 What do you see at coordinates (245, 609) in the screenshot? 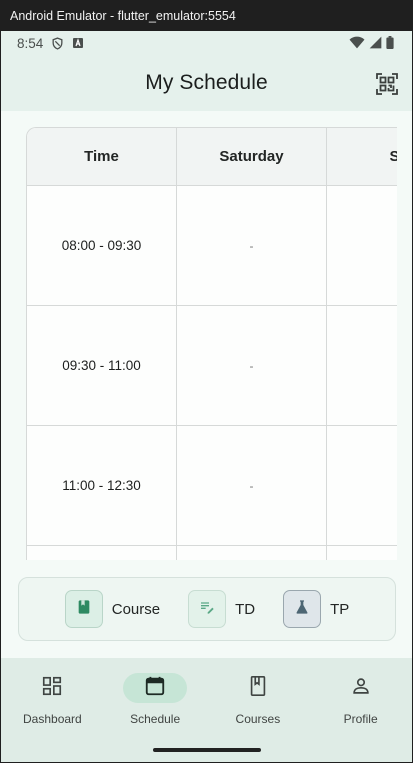
I see `legend-label-td: TD` at bounding box center [245, 609].